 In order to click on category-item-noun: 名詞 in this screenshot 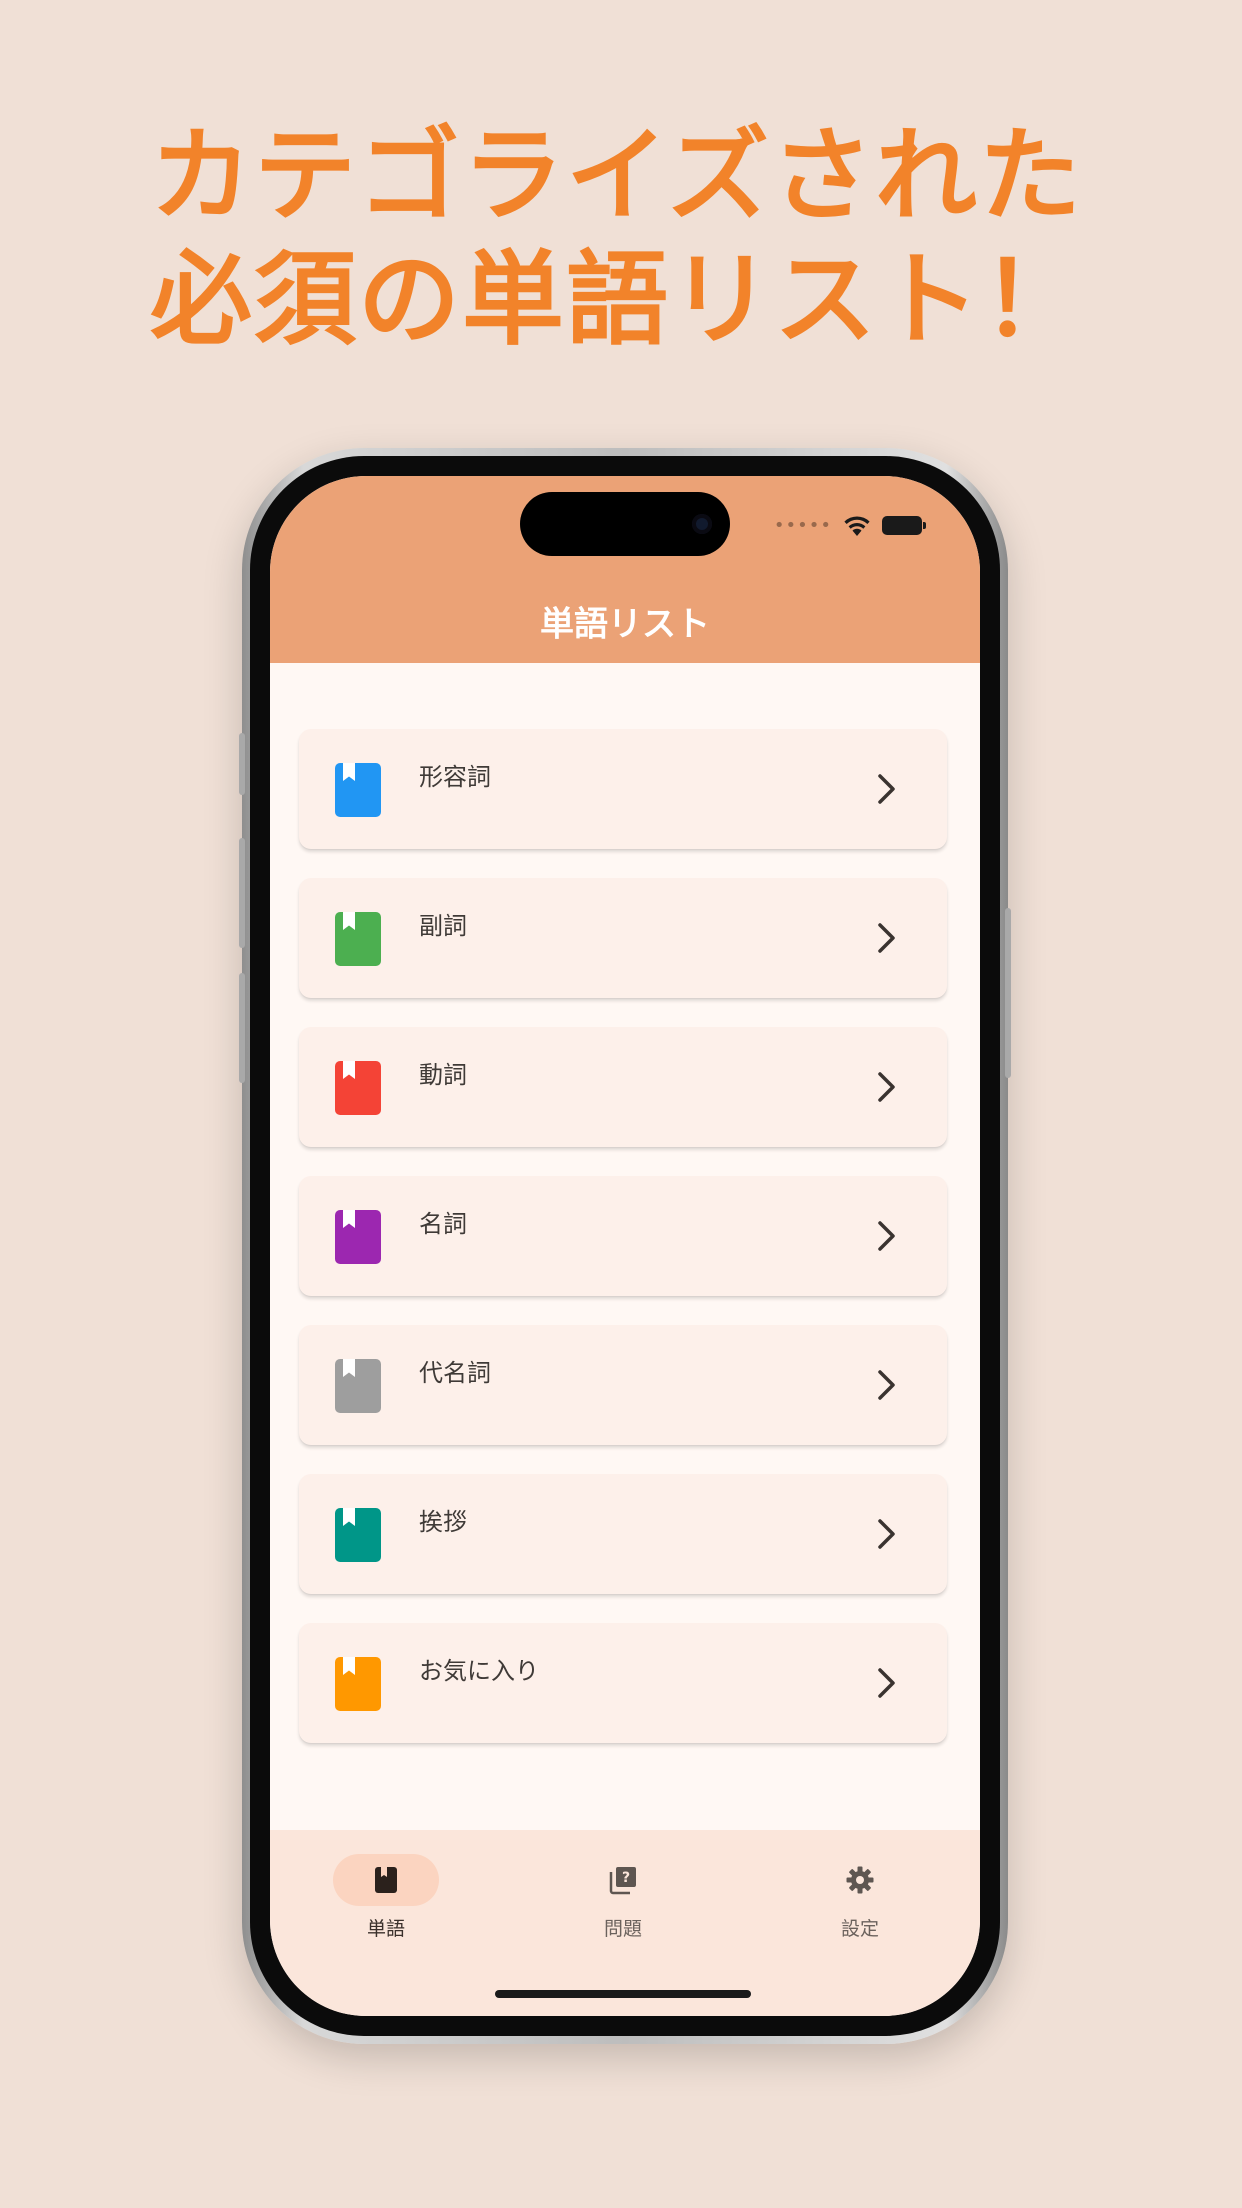, I will do `click(623, 1236)`.